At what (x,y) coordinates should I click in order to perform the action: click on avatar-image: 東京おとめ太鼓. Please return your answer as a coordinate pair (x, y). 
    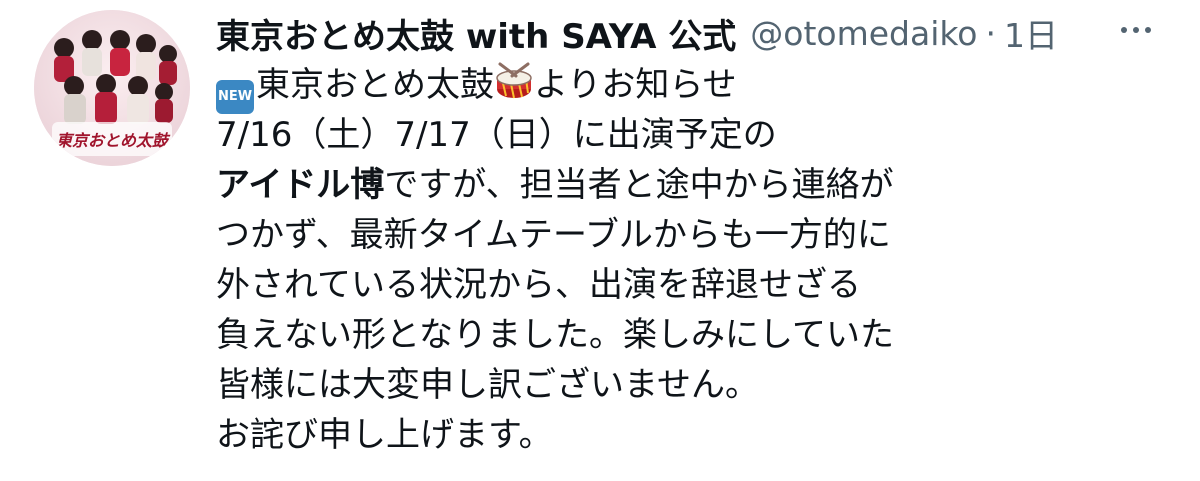
    Looking at the image, I should click on (112, 88).